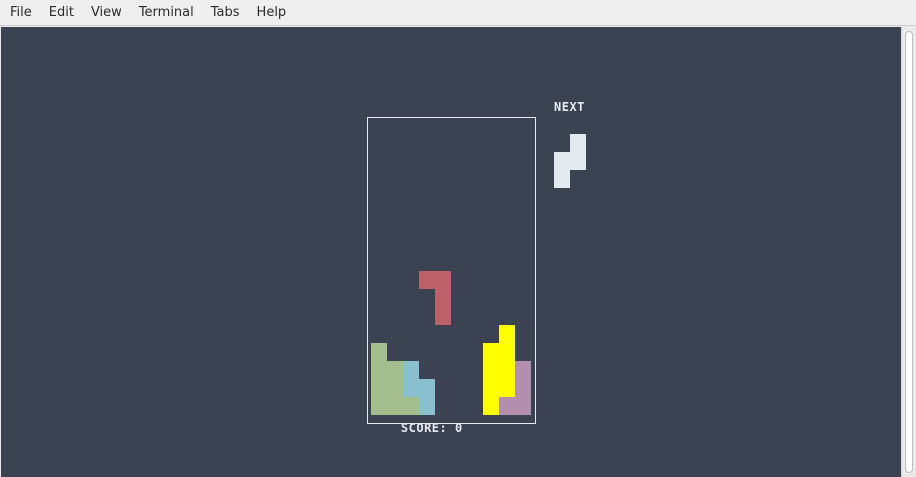 This screenshot has height=477, width=916. I want to click on menu-terminal: Terminal, so click(166, 13).